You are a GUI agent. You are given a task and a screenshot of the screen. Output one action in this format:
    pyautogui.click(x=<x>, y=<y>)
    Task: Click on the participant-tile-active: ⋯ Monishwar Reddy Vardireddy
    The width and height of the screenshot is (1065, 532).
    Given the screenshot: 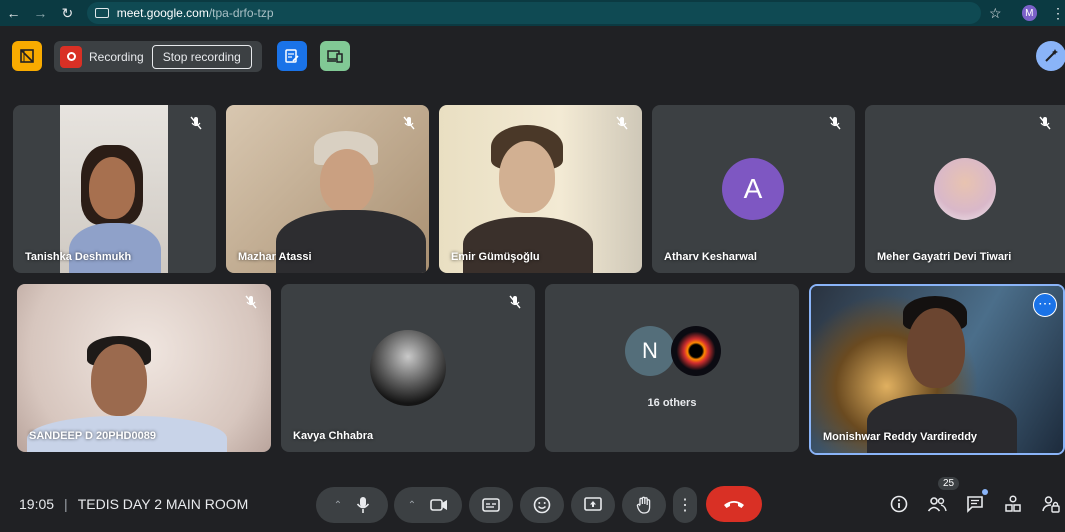 What is the action you would take?
    pyautogui.click(x=937, y=369)
    